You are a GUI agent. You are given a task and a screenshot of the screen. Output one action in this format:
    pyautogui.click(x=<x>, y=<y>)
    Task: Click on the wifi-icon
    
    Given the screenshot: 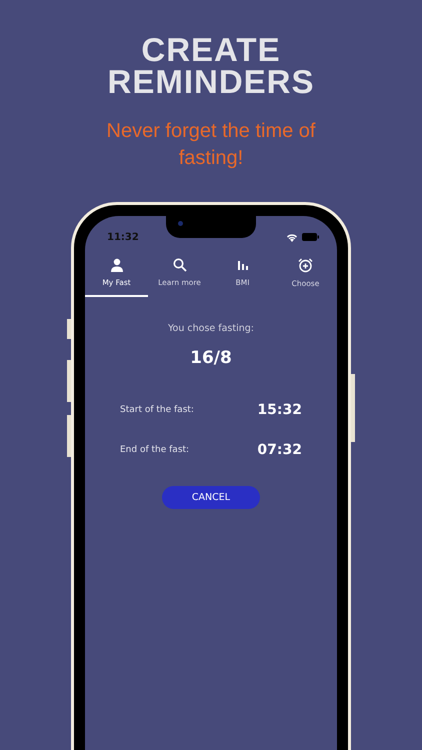 What is the action you would take?
    pyautogui.click(x=292, y=237)
    